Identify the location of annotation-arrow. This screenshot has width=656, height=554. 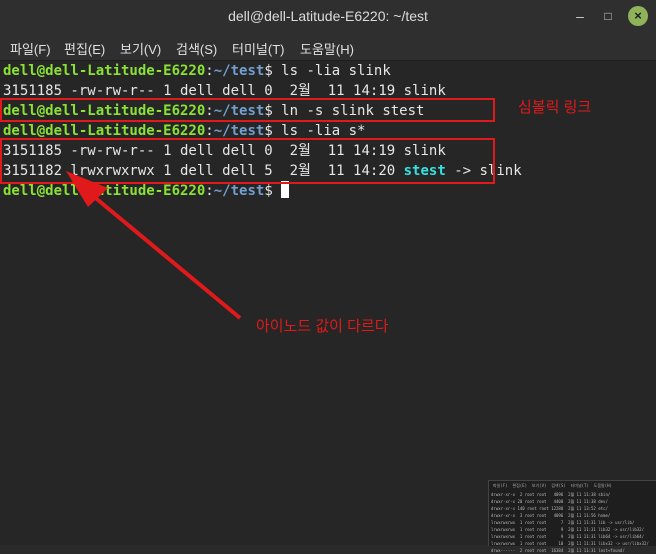
(154, 245).